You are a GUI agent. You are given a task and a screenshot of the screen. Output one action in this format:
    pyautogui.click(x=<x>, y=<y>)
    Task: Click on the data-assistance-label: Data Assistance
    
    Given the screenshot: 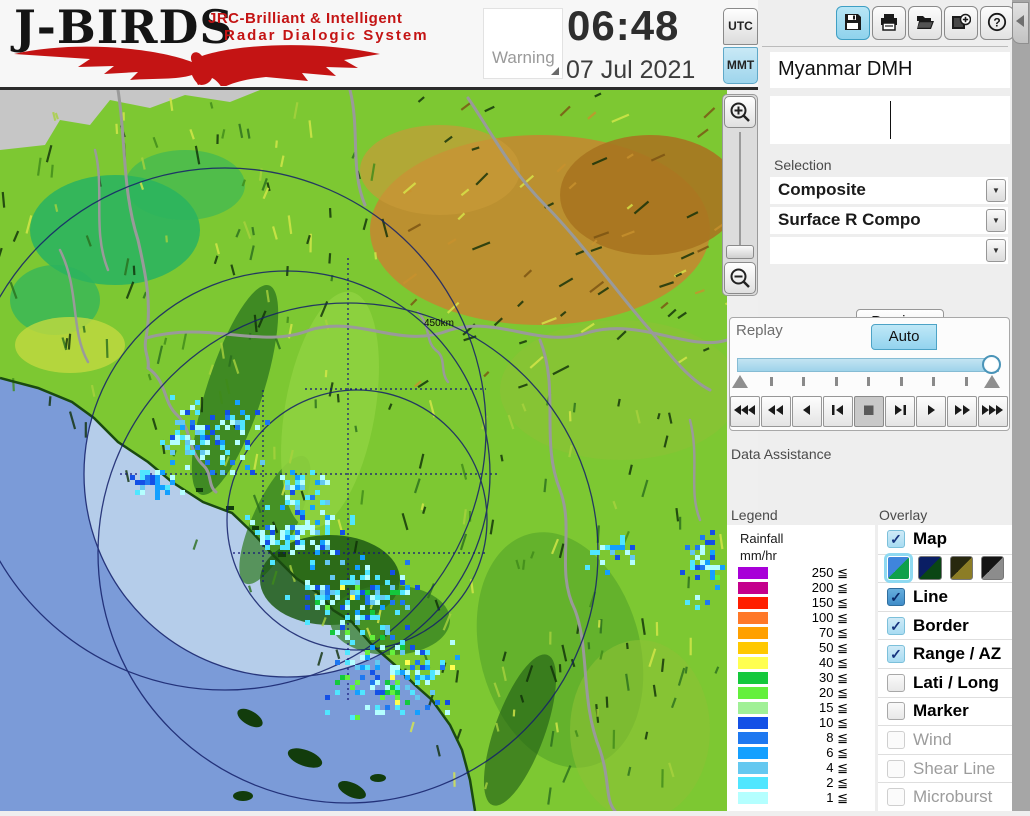 What is the action you would take?
    pyautogui.click(x=781, y=454)
    